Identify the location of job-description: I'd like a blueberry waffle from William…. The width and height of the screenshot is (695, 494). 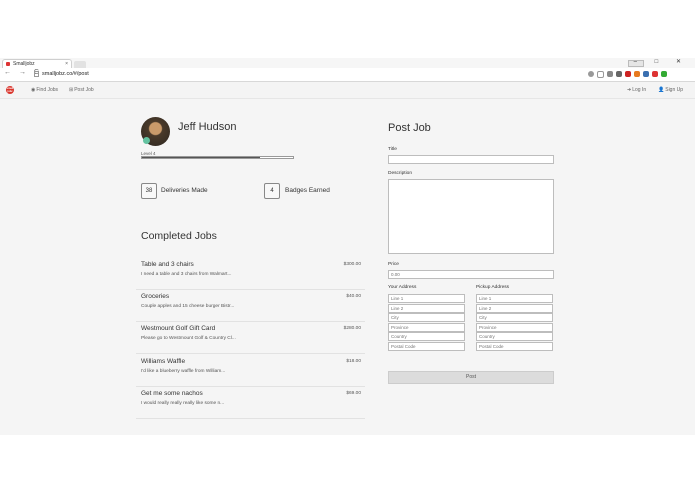
(183, 371).